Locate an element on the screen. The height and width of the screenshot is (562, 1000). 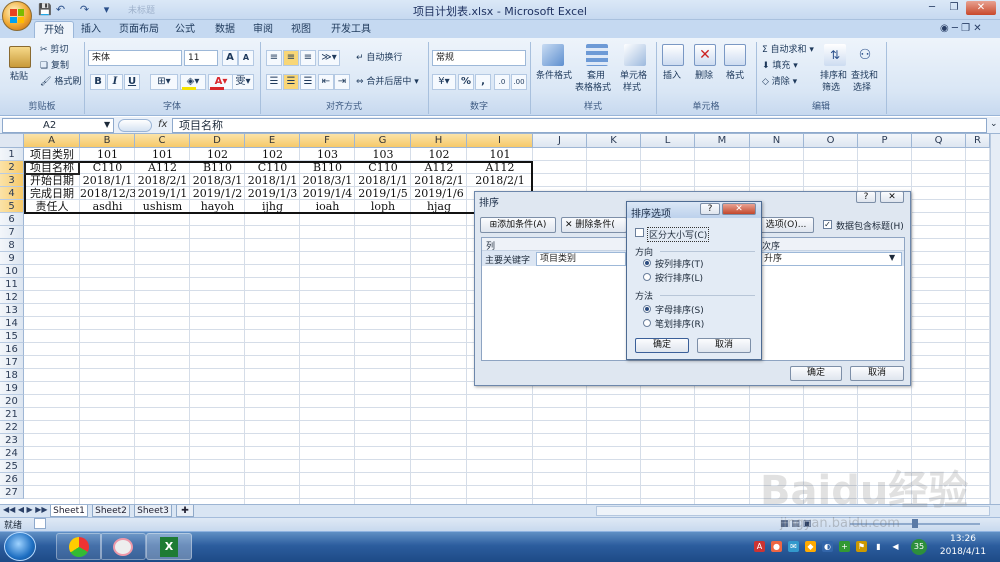
tray-icon: + is located at coordinates (844, 546).